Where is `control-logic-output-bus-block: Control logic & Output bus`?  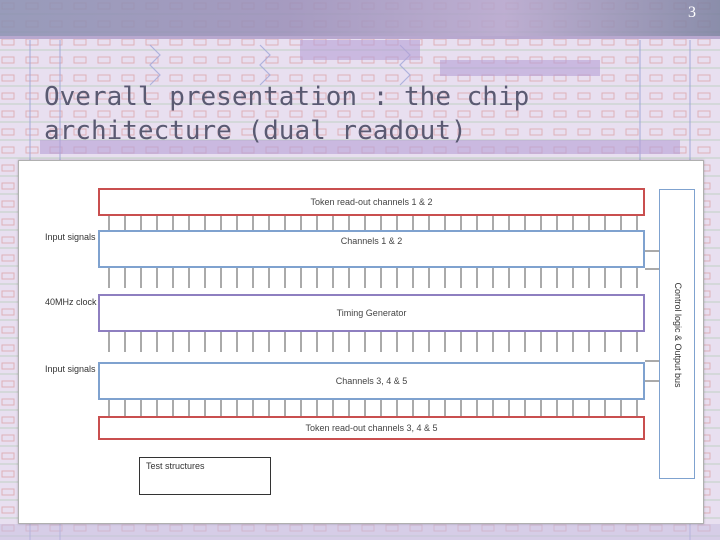 control-logic-output-bus-block: Control logic & Output bus is located at coordinates (677, 334).